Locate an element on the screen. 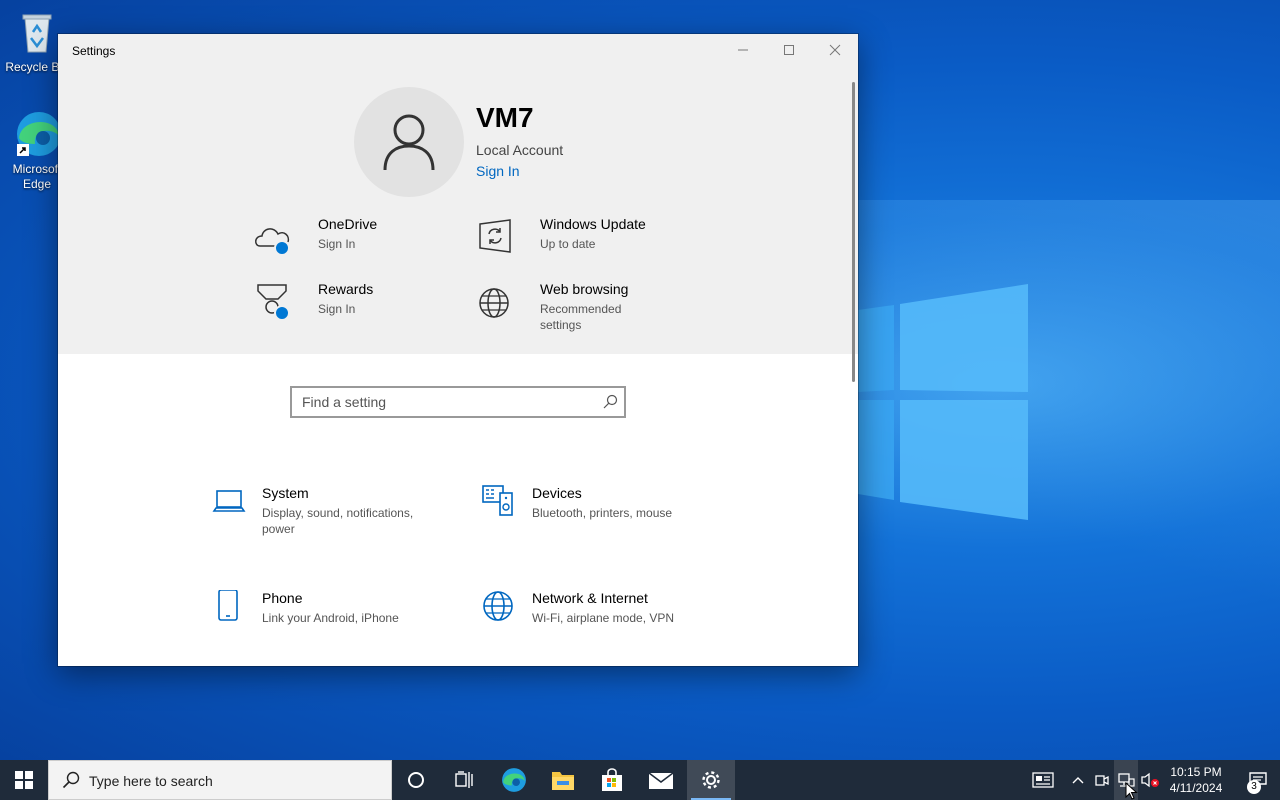 The width and height of the screenshot is (1280, 800). chevron-up-icon is located at coordinates (1078, 780).